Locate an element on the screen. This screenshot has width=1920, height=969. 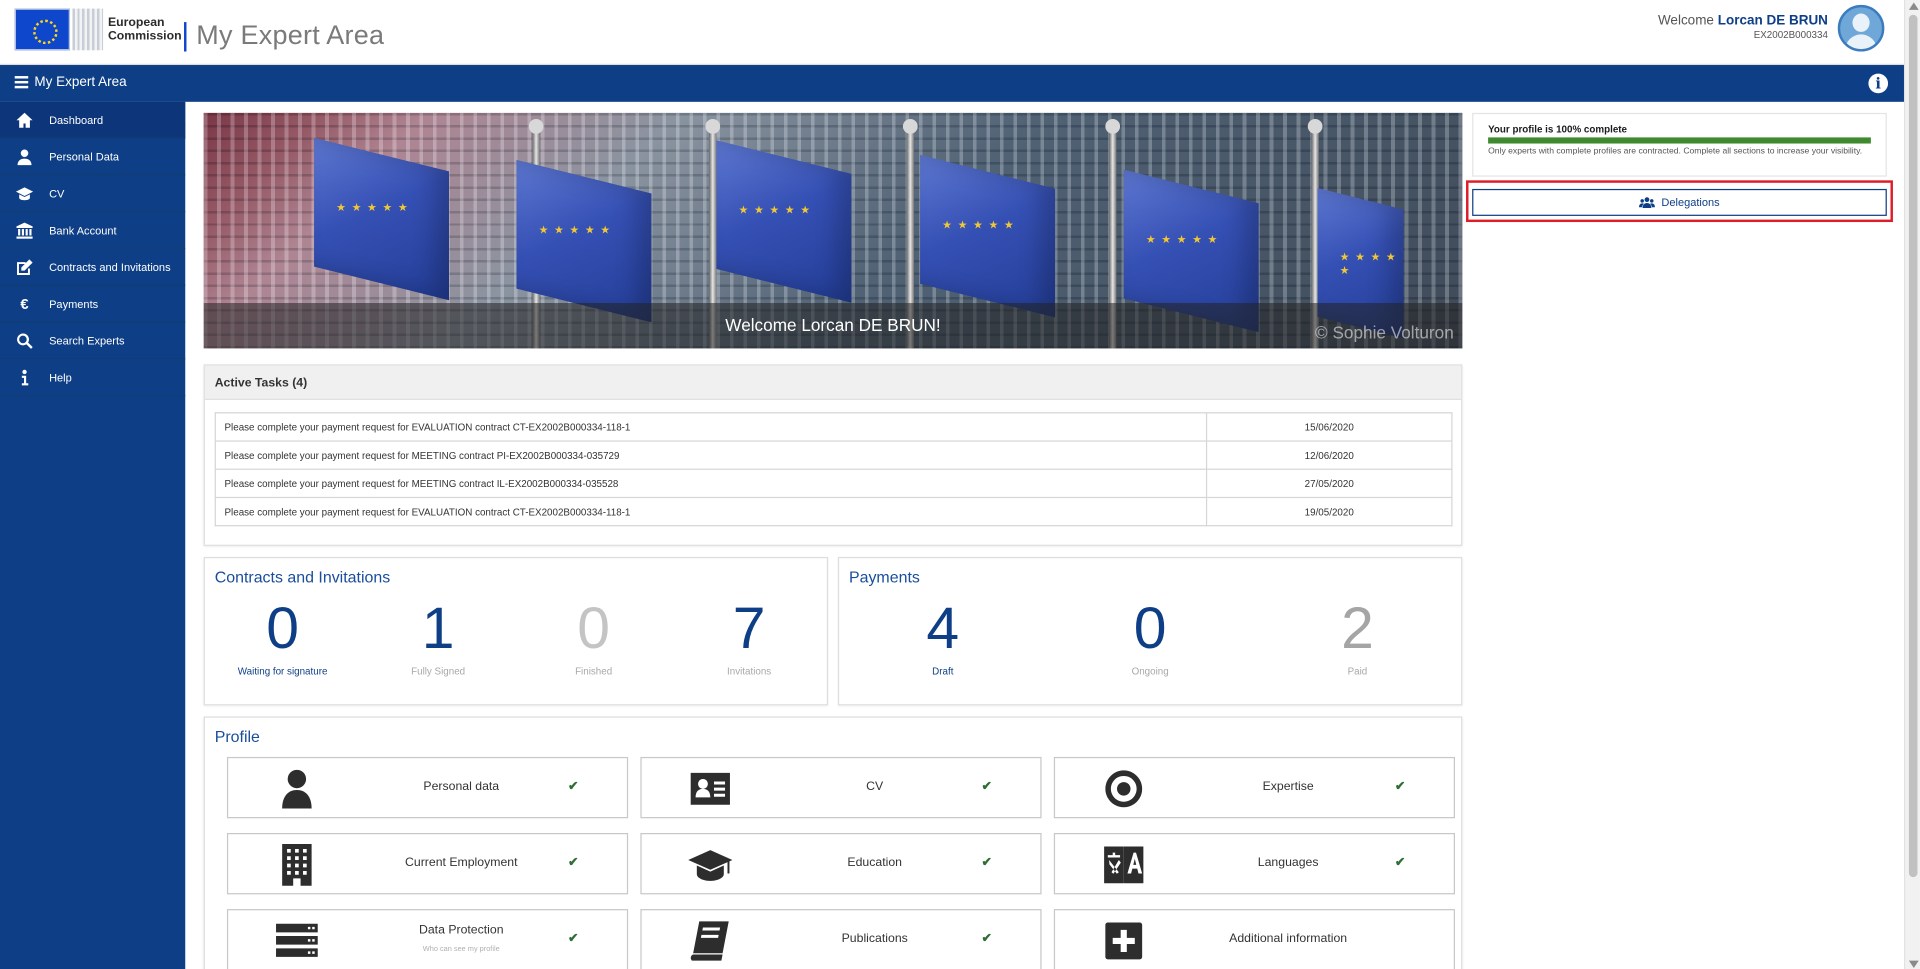
sidebar-item-search-experts: Search Experts is located at coordinates (93, 341).